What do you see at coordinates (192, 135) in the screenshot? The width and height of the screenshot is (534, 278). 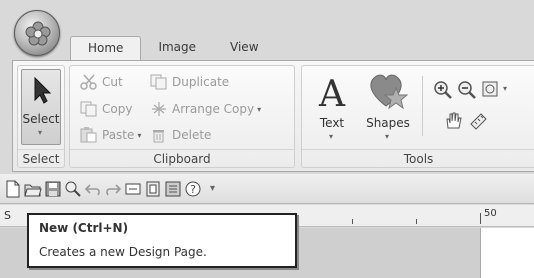 I see `delete-label: Delete` at bounding box center [192, 135].